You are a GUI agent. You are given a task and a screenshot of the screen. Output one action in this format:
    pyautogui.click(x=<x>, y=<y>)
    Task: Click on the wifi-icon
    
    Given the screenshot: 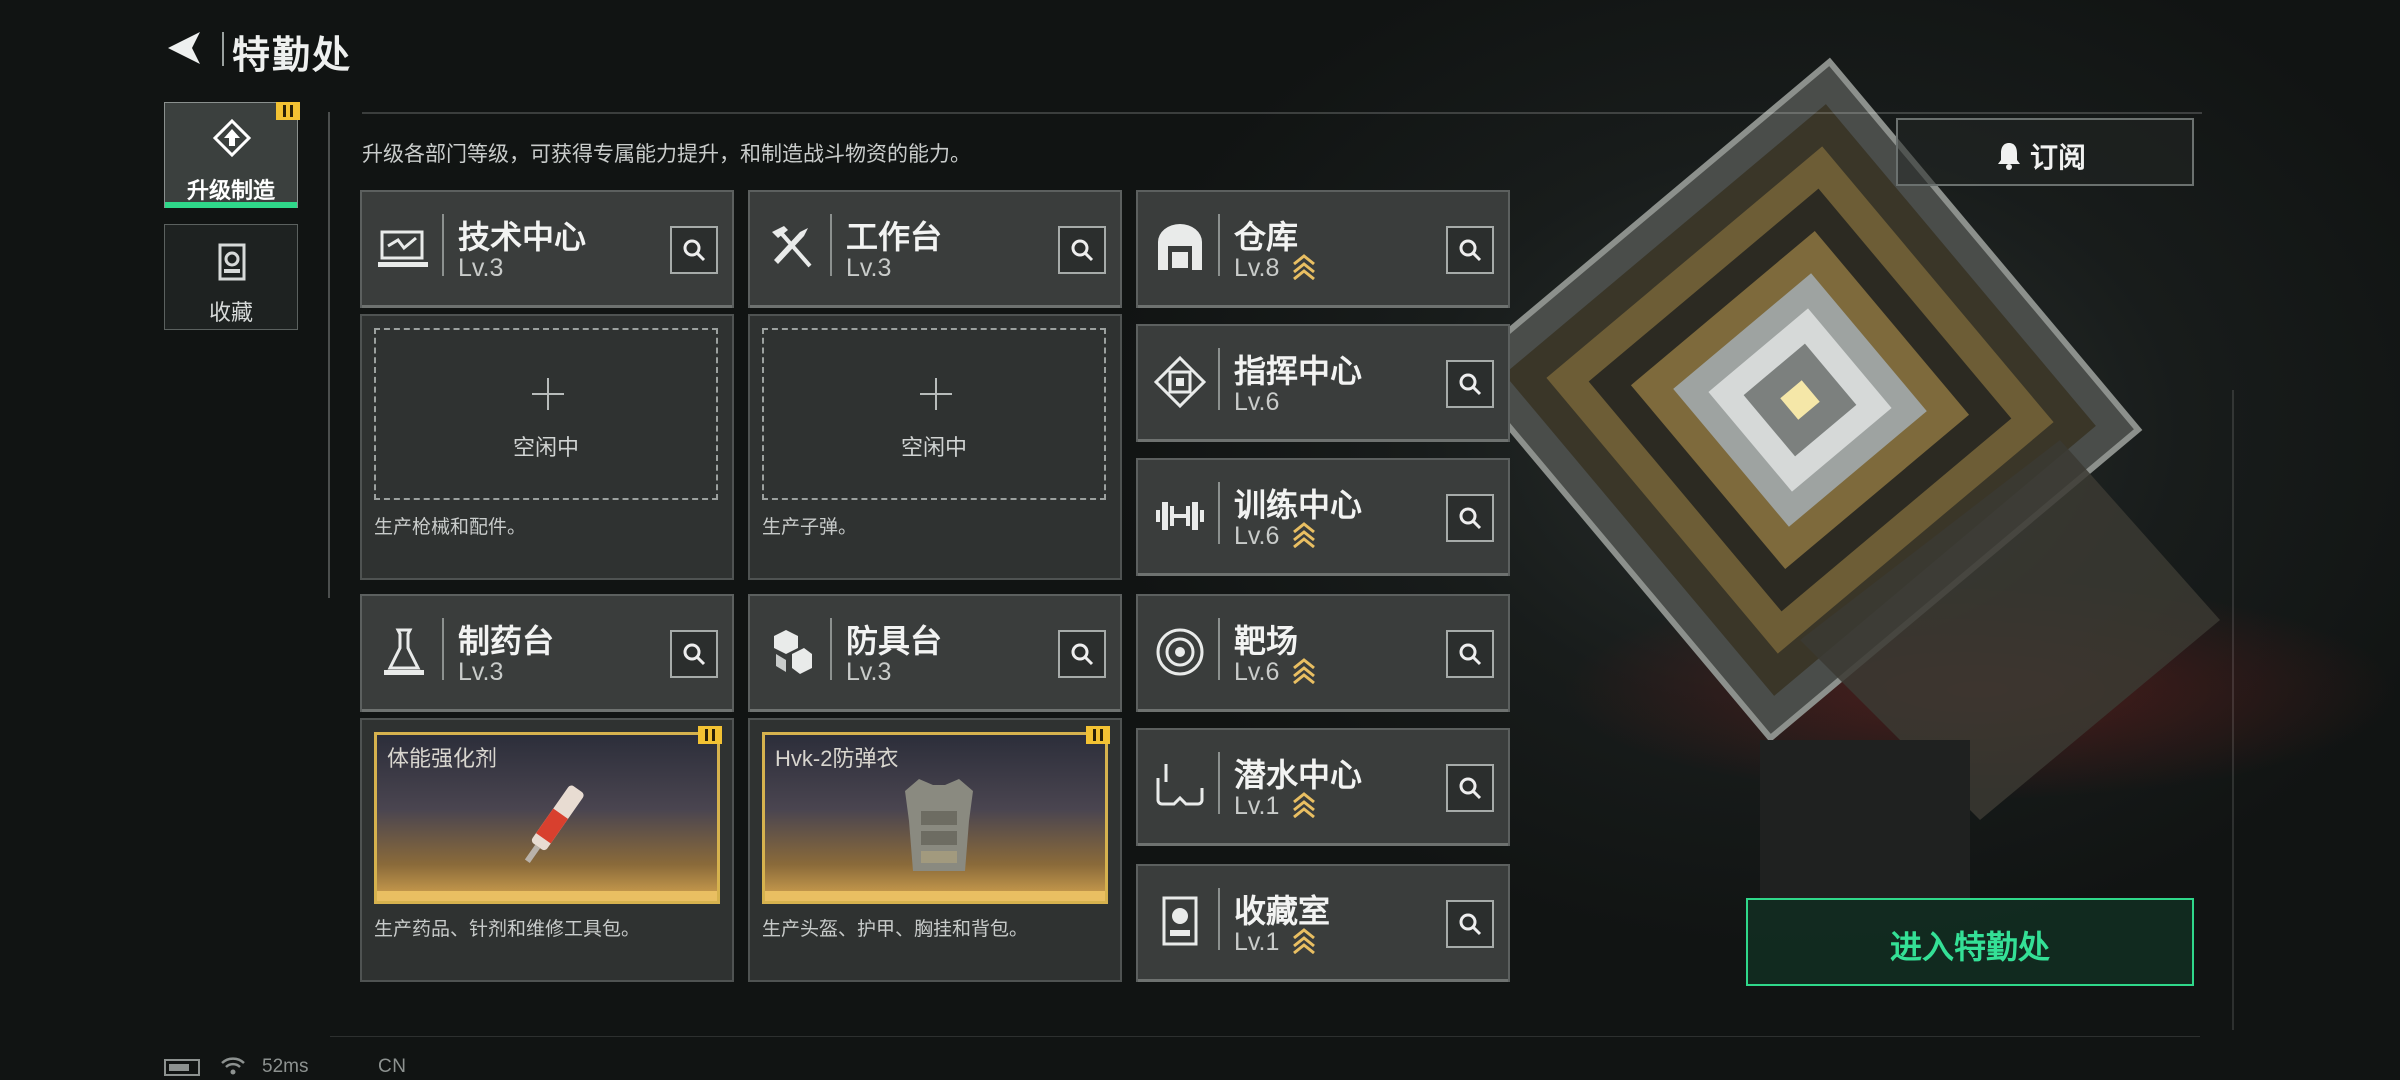 What is the action you would take?
    pyautogui.click(x=233, y=1066)
    